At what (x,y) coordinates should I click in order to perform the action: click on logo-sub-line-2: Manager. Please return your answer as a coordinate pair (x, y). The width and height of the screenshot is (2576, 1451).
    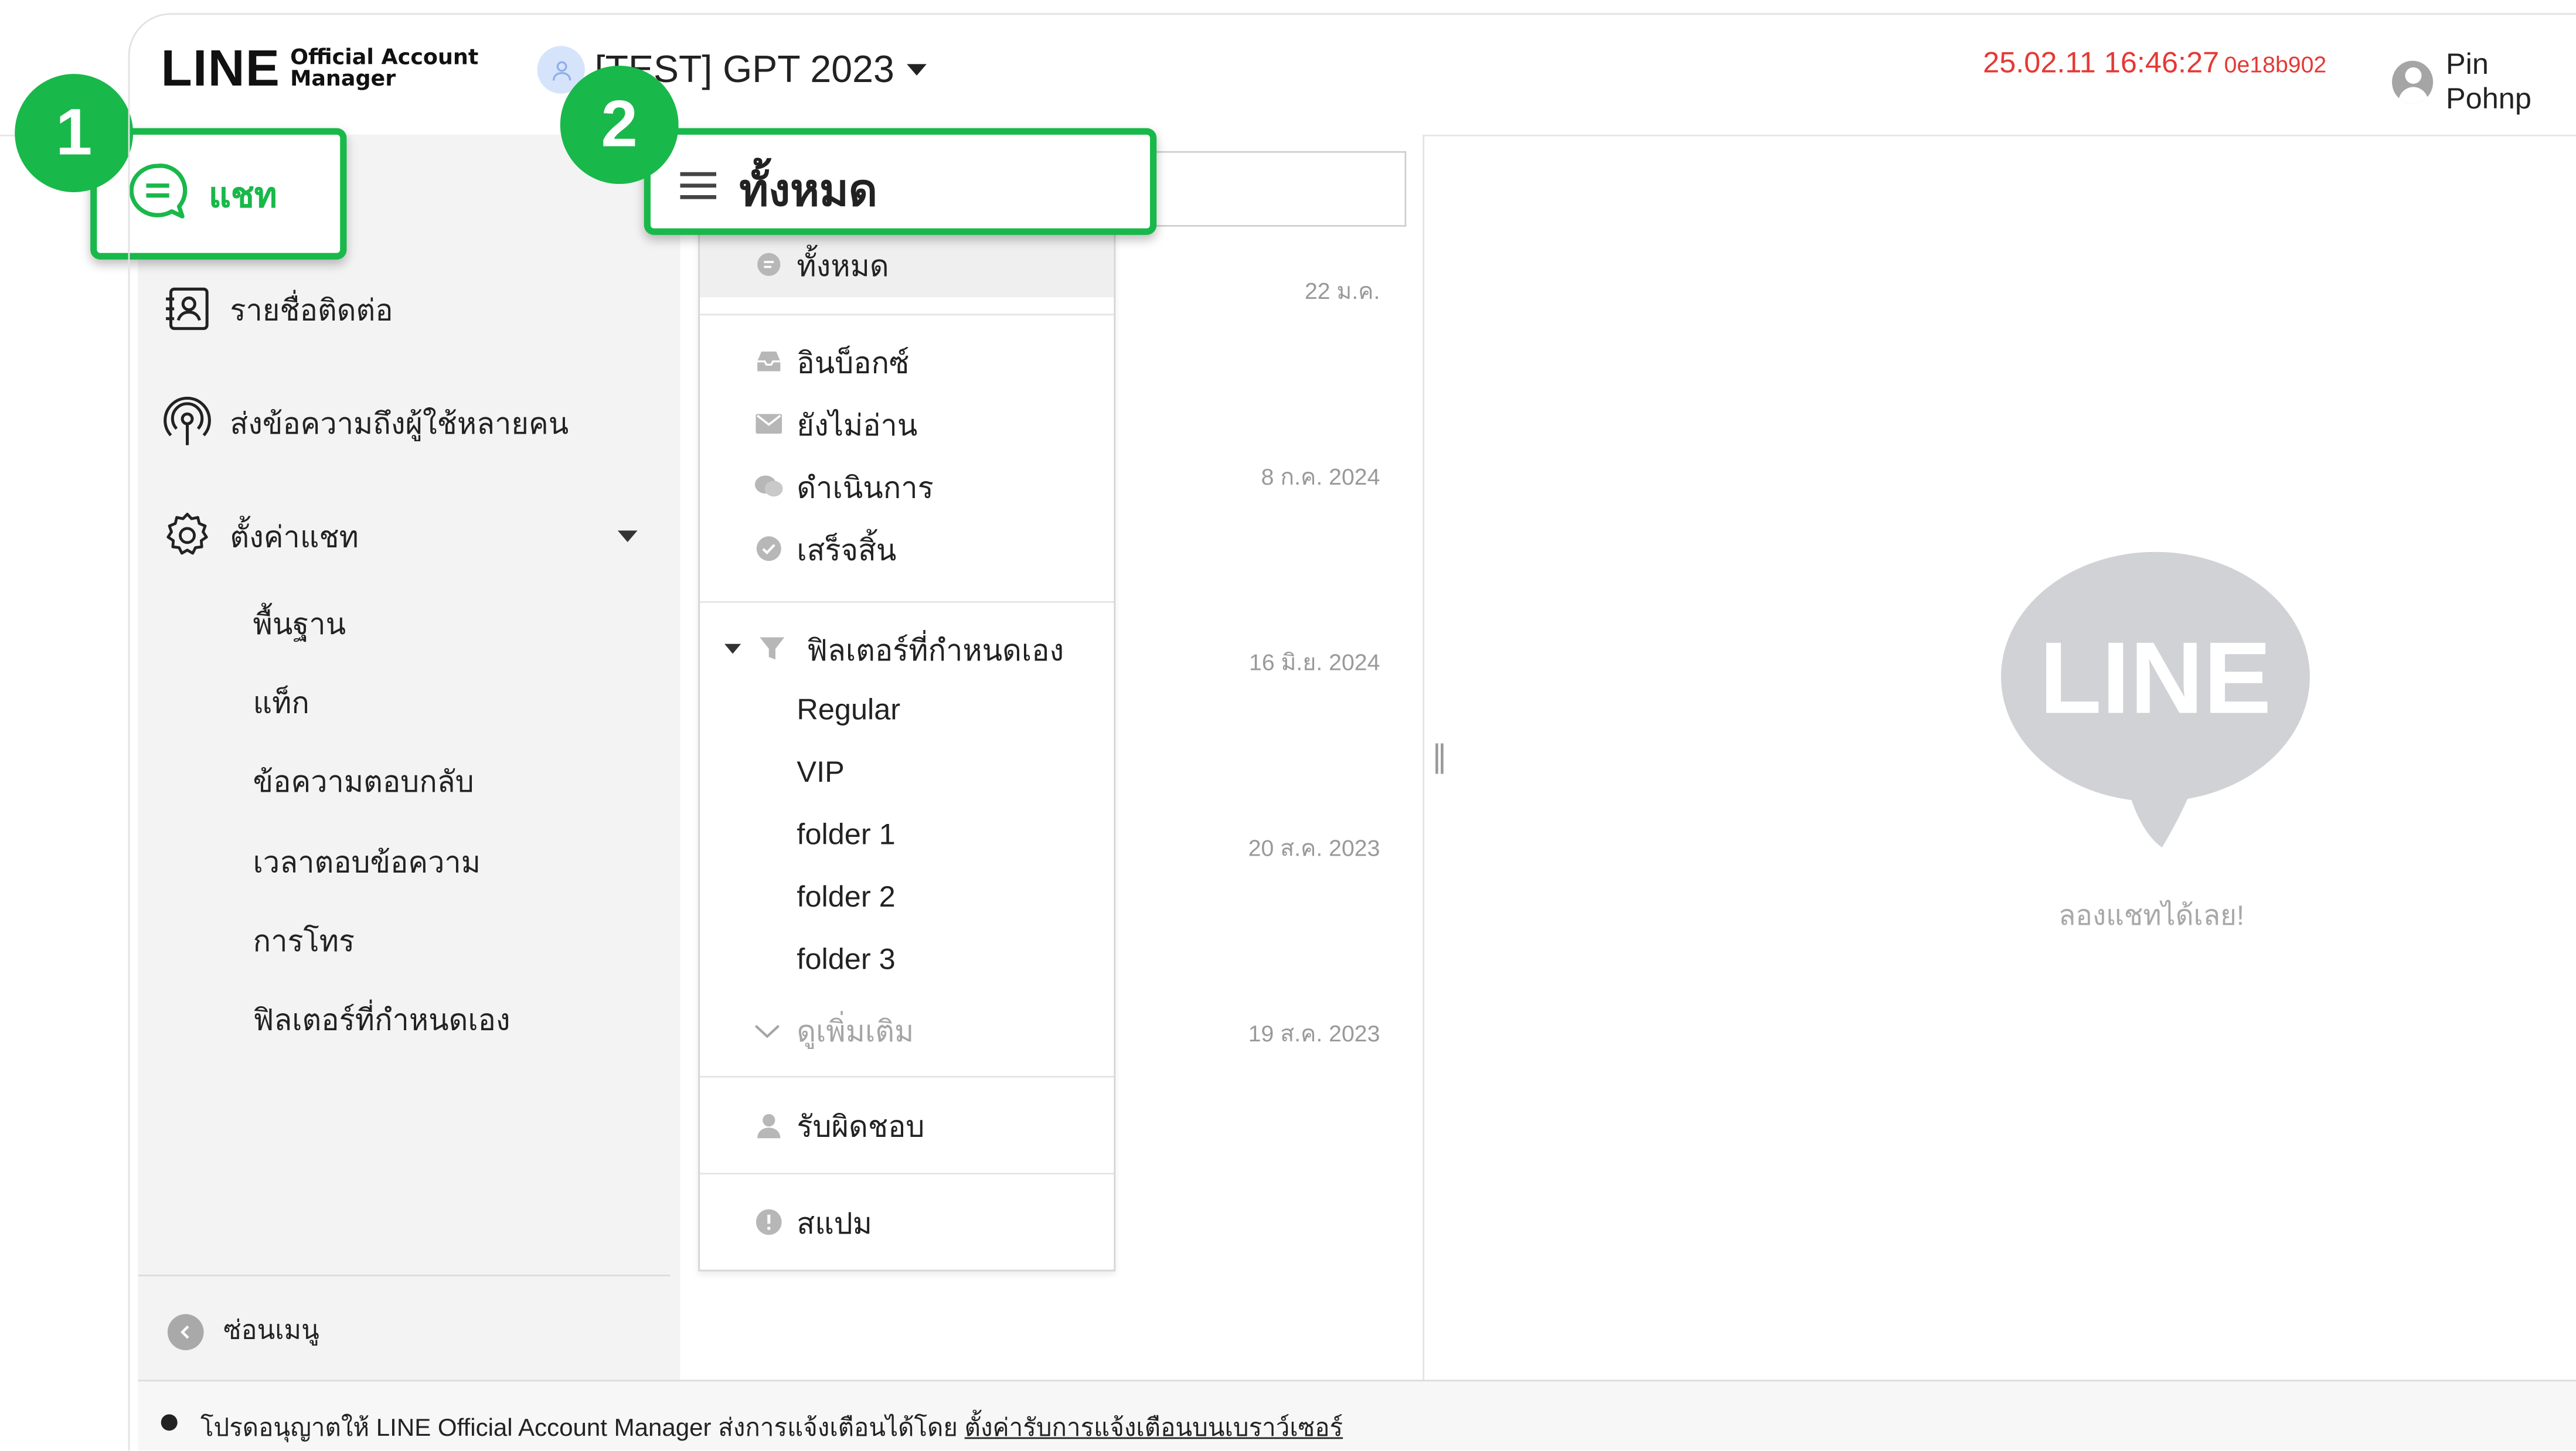
    Looking at the image, I should click on (343, 79).